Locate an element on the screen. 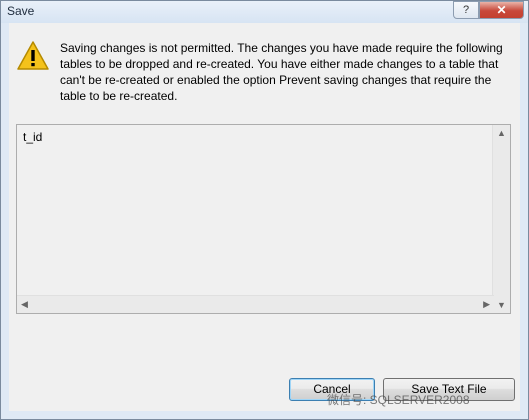 This screenshot has height=420, width=529. scroll-up-icon: ▲ is located at coordinates (501, 133).